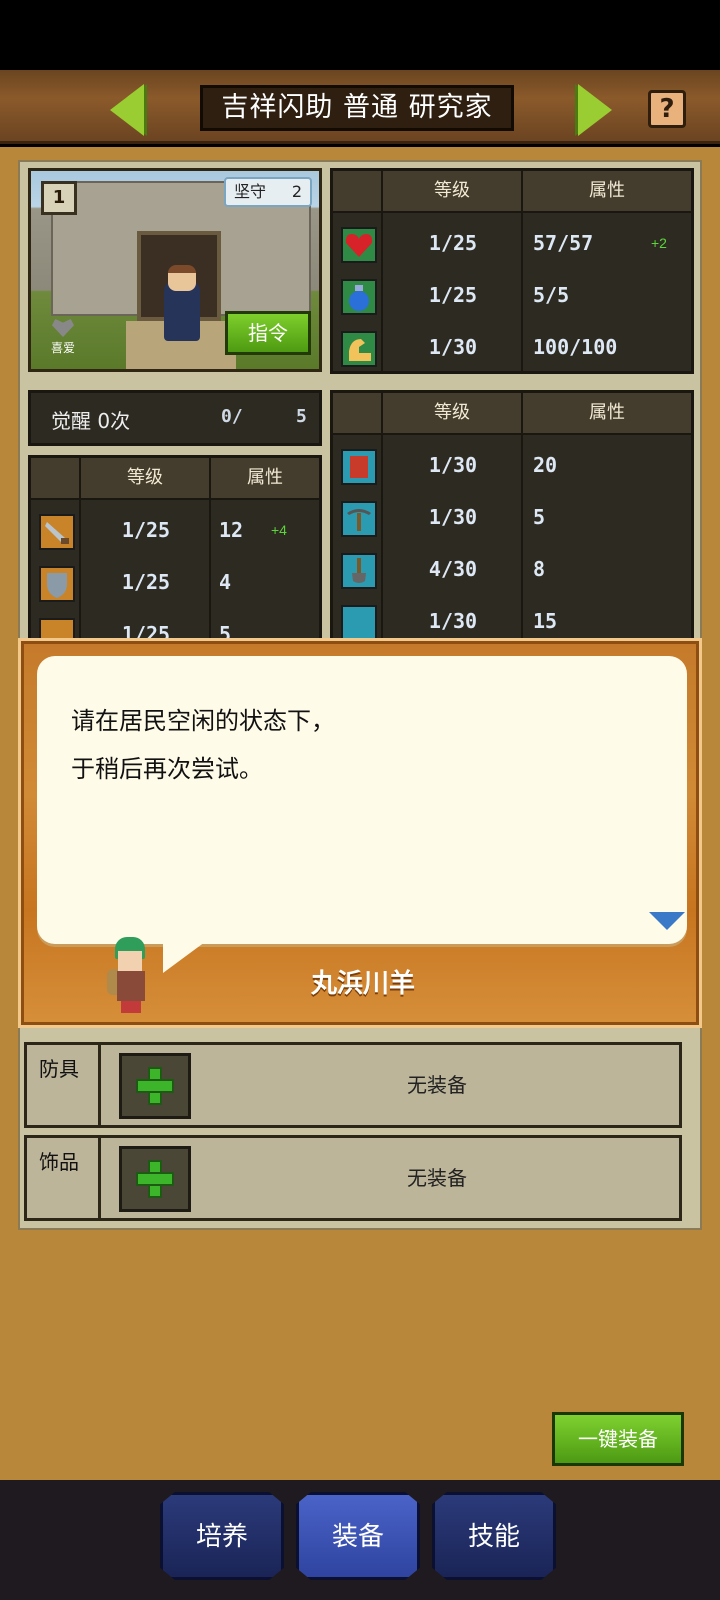 This screenshot has width=720, height=1600. Describe the element at coordinates (232, 416) in the screenshot. I see `awaken-current: 0/` at that location.